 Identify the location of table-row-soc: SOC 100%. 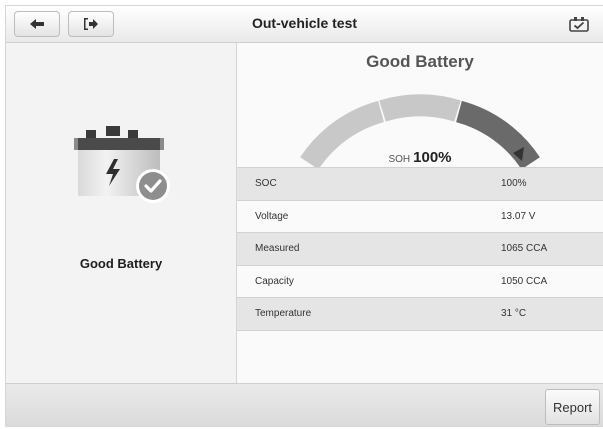
(420, 183).